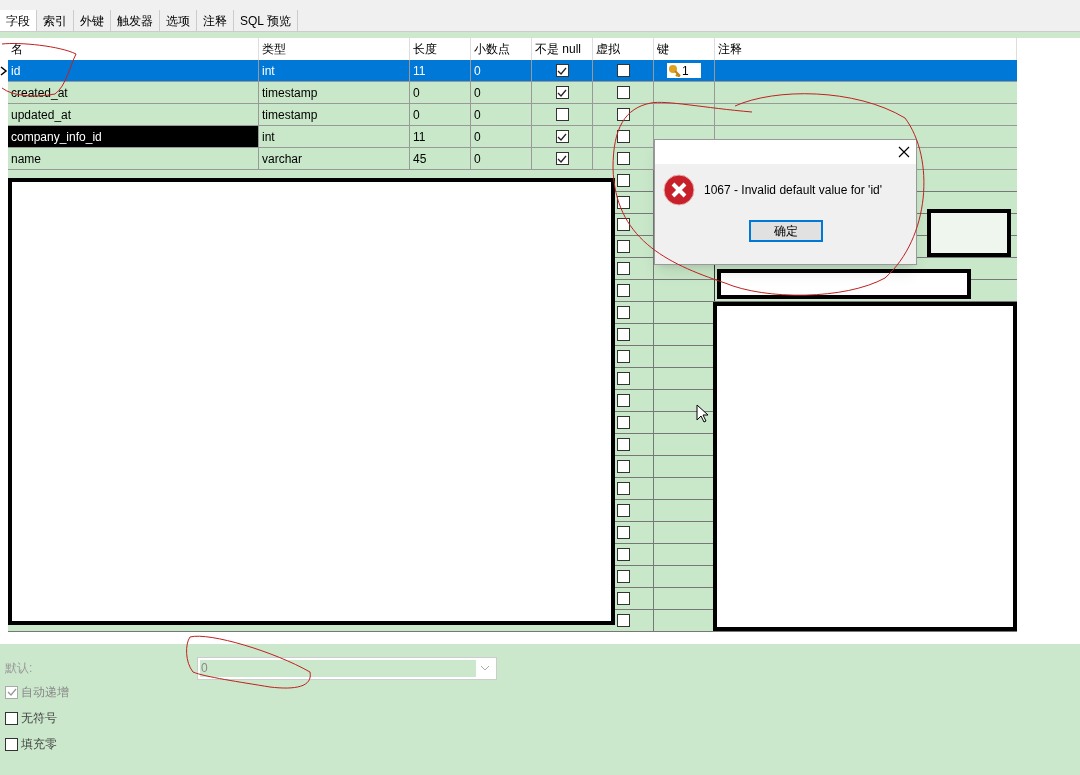  I want to click on key-icon, so click(675, 70).